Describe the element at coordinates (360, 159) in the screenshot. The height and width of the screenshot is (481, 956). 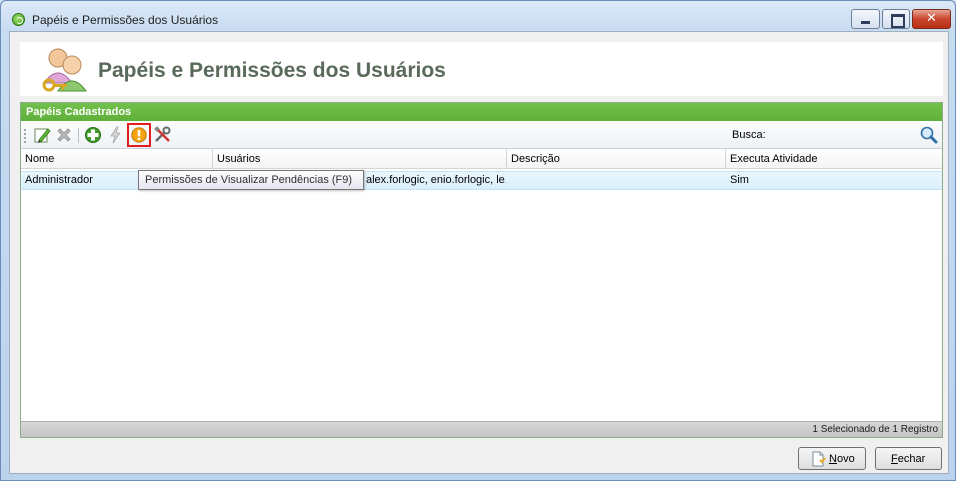
I see `column-header-usuarios: Usuários` at that location.